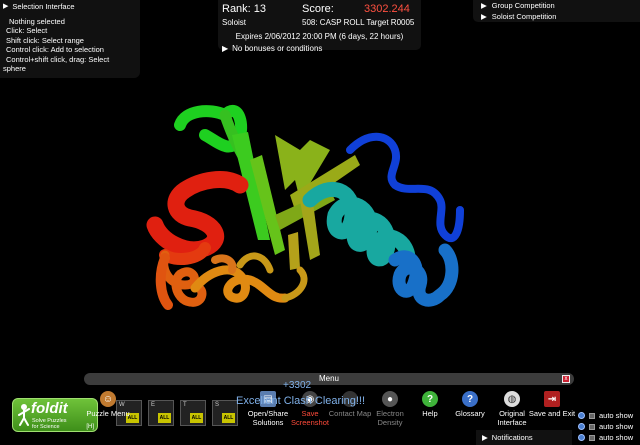  Describe the element at coordinates (512, 437) in the screenshot. I see `notifications-label: Notifications` at that location.